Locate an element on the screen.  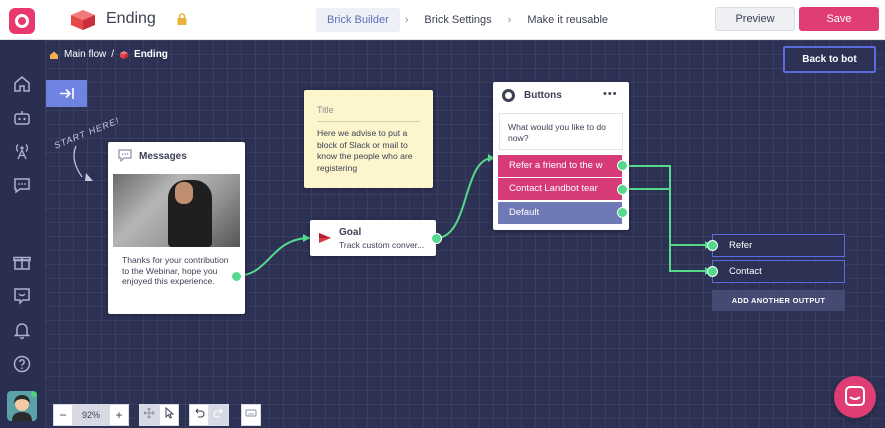
support-chat-icon is located at coordinates (855, 396).